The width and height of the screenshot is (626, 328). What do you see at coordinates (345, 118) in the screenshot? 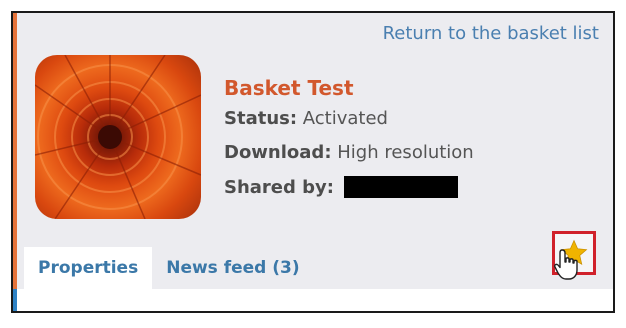
I see `status-value: Activated` at bounding box center [345, 118].